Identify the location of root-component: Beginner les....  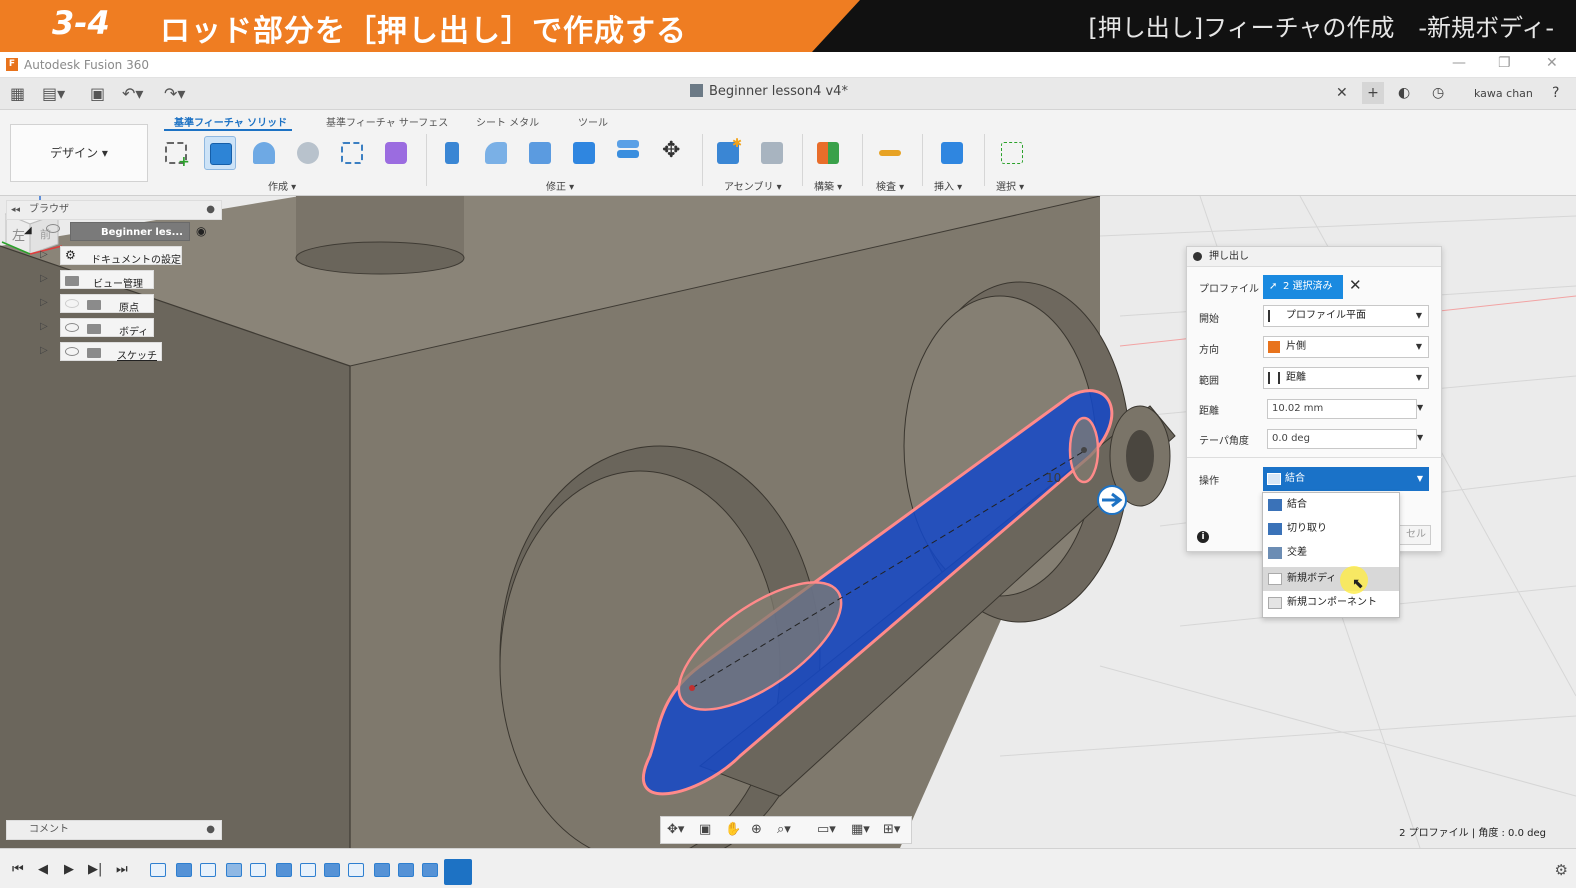
(130, 231).